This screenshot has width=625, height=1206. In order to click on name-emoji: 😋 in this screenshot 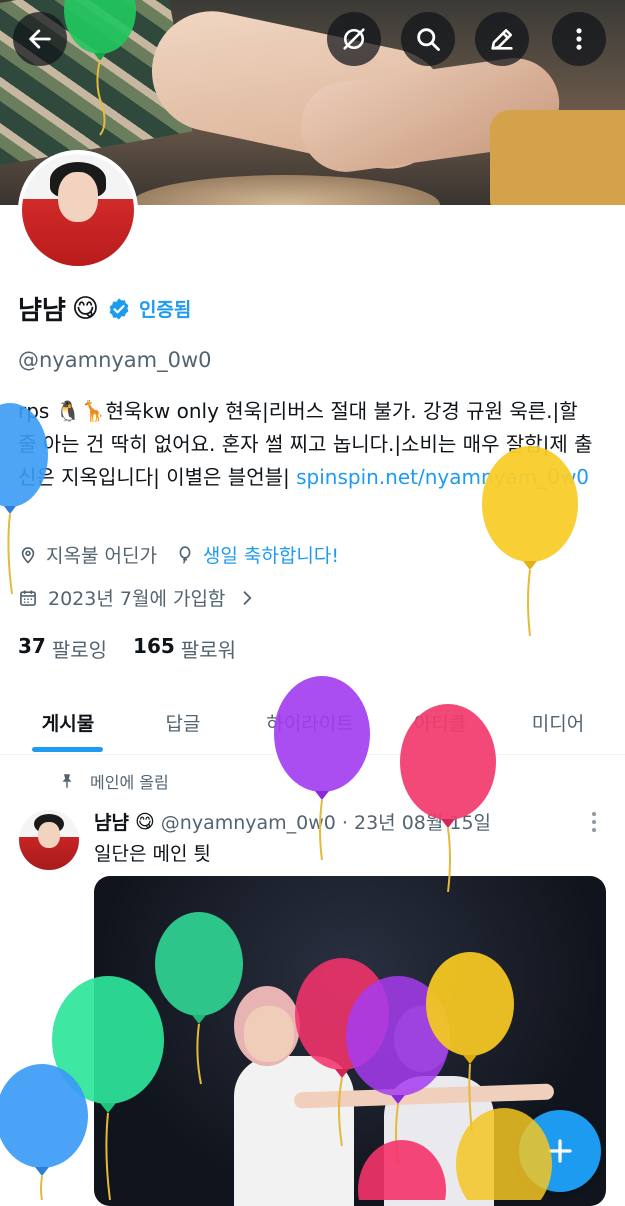, I will do `click(85, 308)`.